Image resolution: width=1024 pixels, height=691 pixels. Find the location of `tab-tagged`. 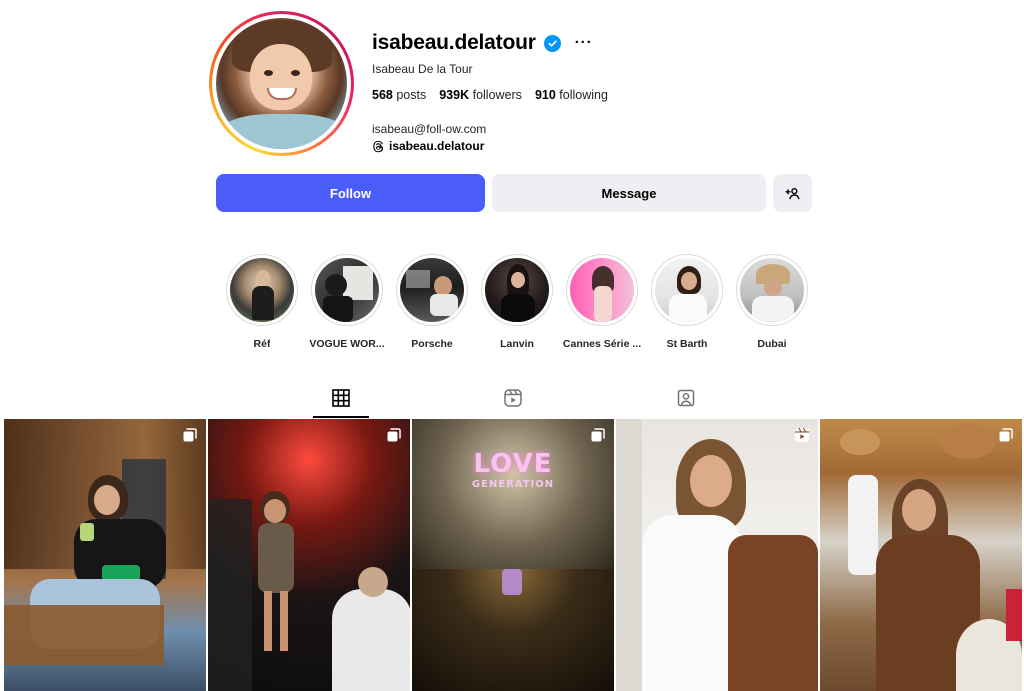

tab-tagged is located at coordinates (686, 401).